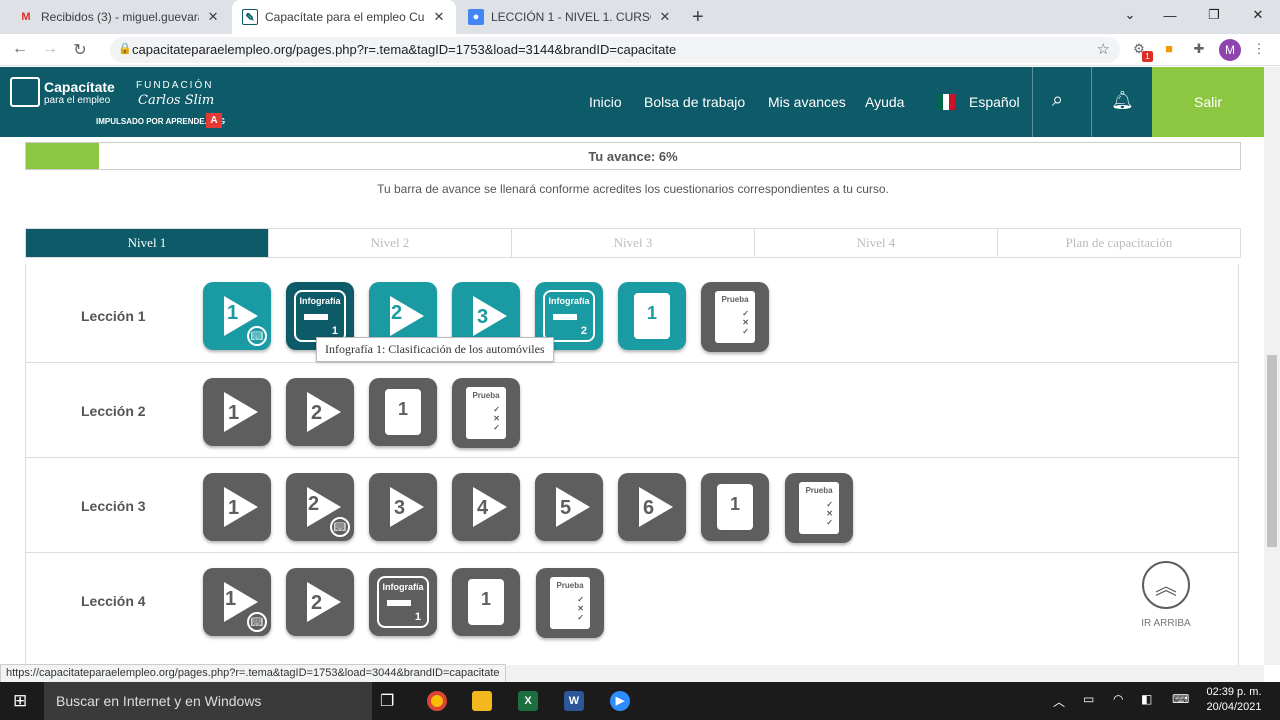  I want to click on lesson-title: Lección 2, so click(113, 411).